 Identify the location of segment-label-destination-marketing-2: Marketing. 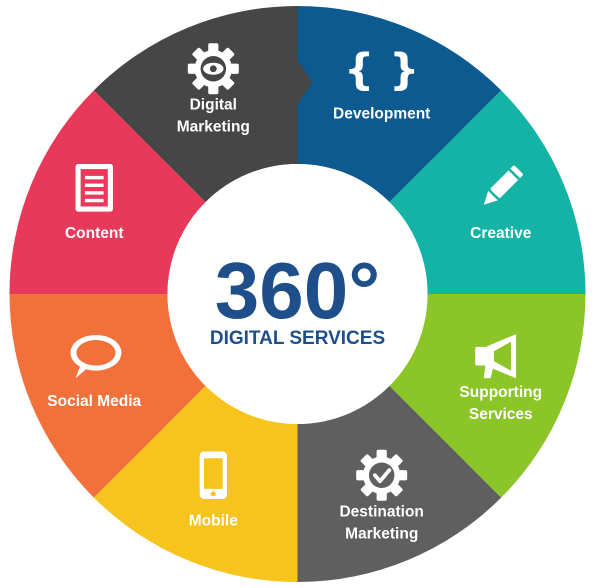
(381, 533).